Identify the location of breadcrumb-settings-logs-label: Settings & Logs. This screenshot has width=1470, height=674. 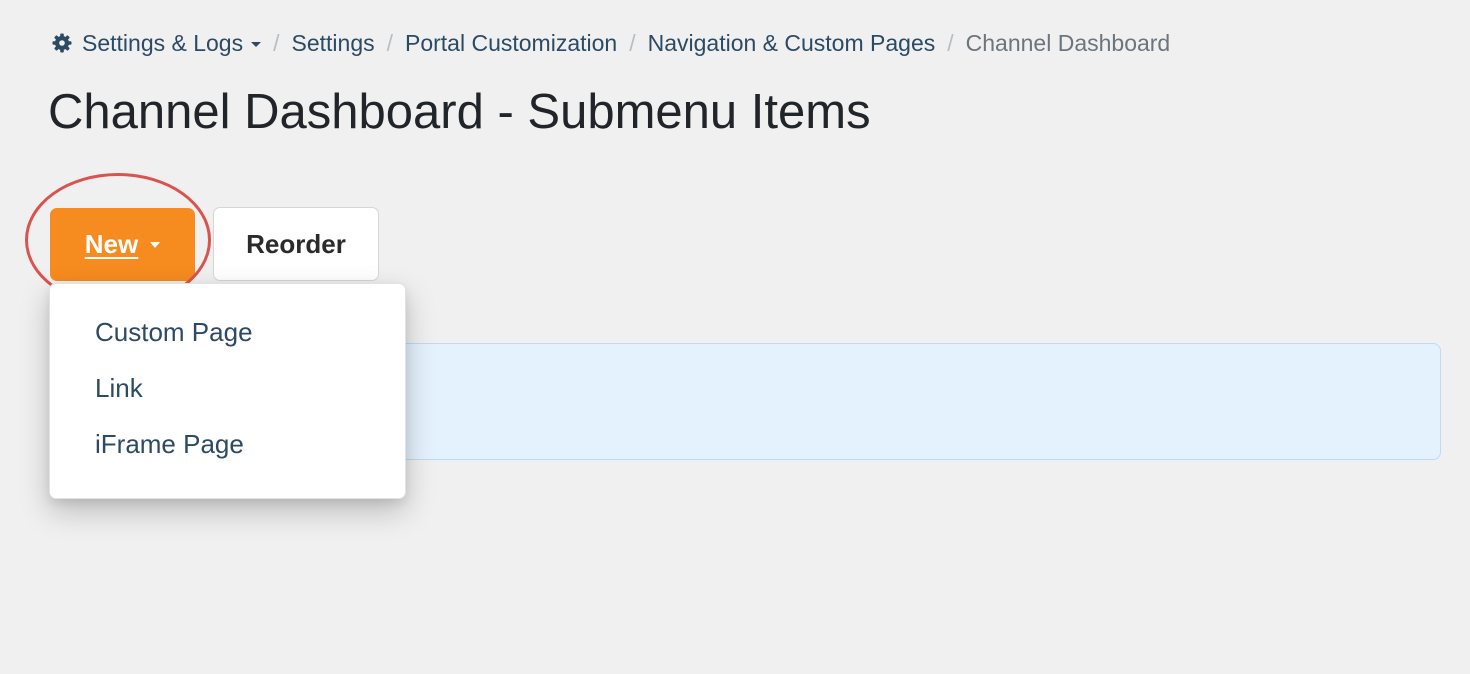
(163, 43).